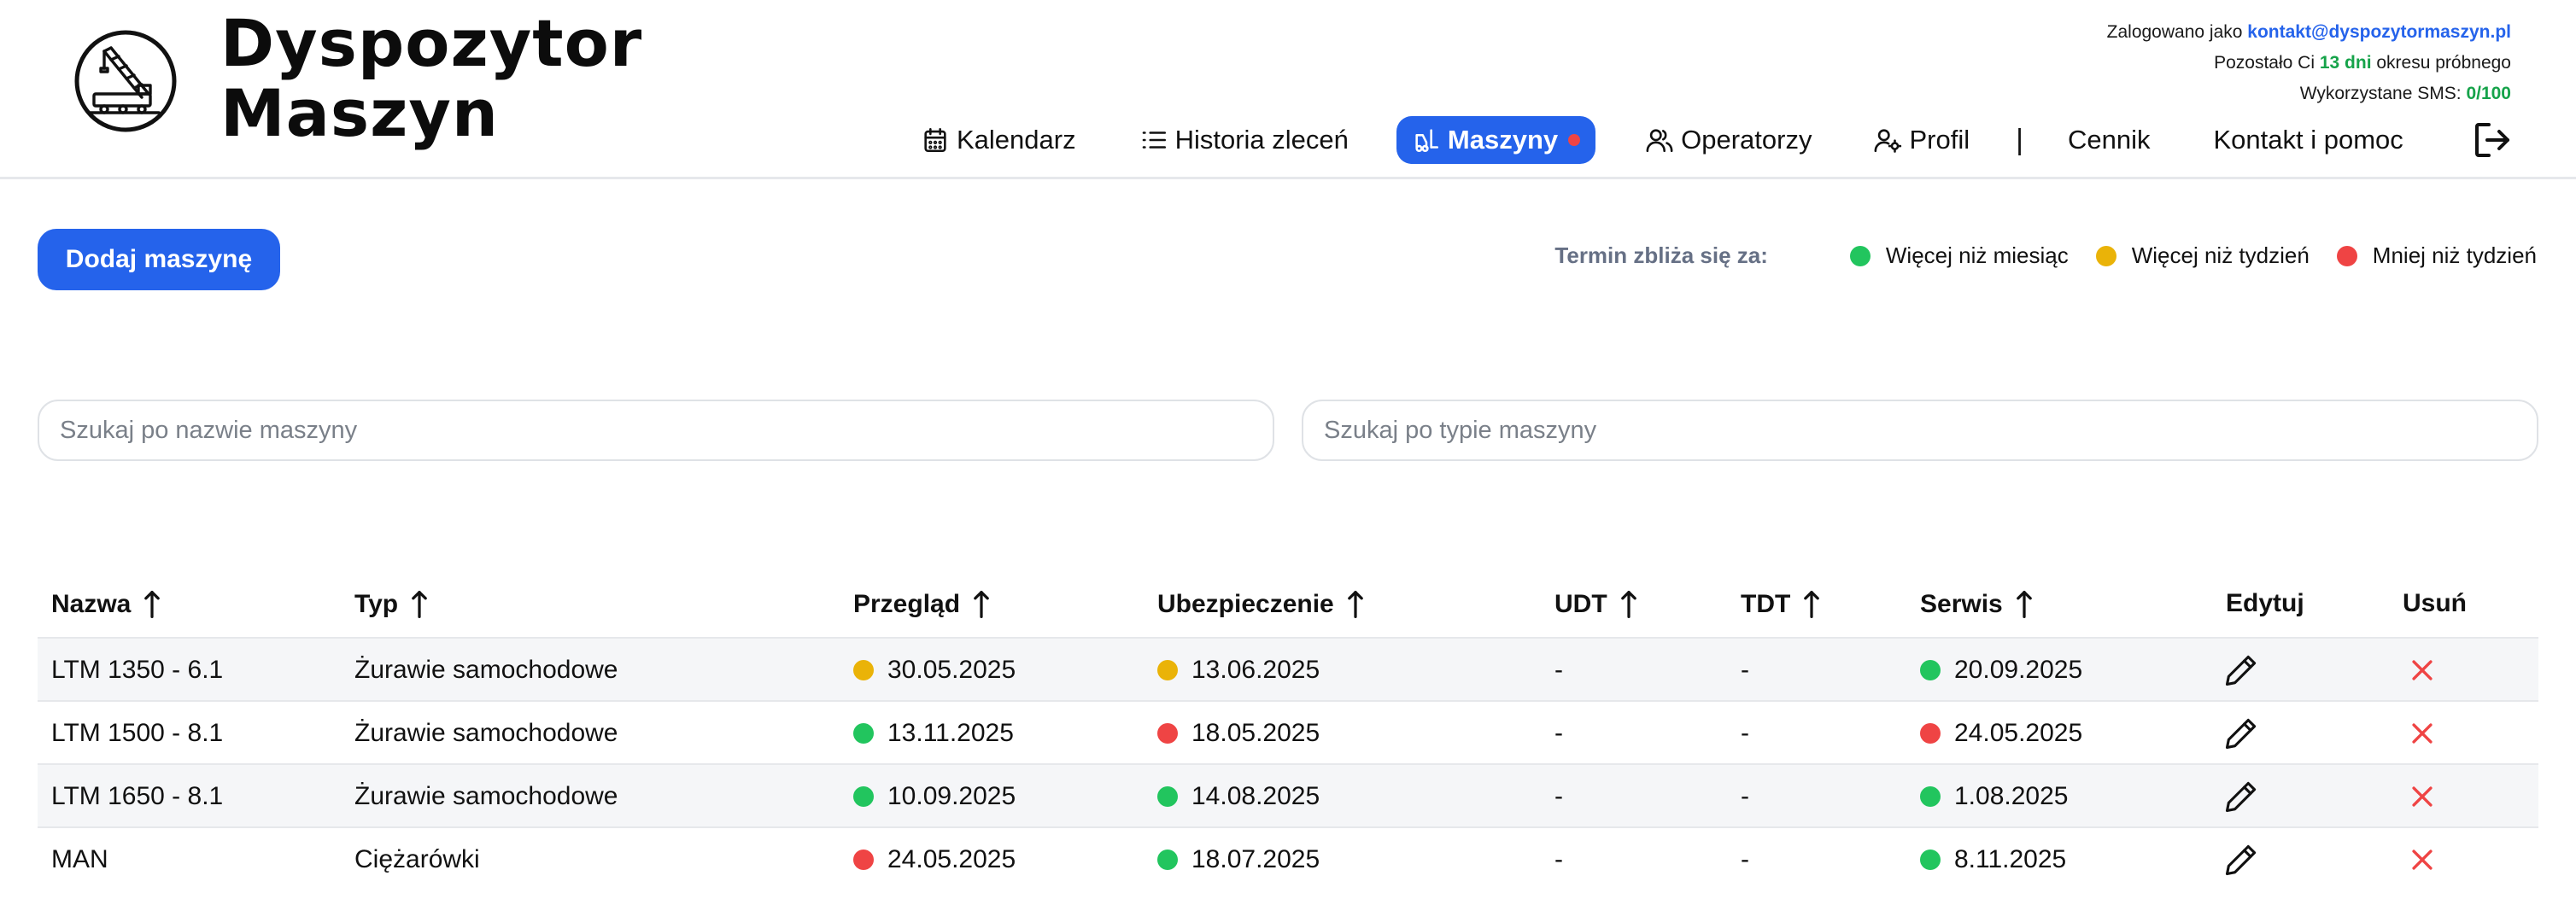 This screenshot has height=905, width=2576. What do you see at coordinates (91, 604) in the screenshot?
I see `header-name-label: Nazwa` at bounding box center [91, 604].